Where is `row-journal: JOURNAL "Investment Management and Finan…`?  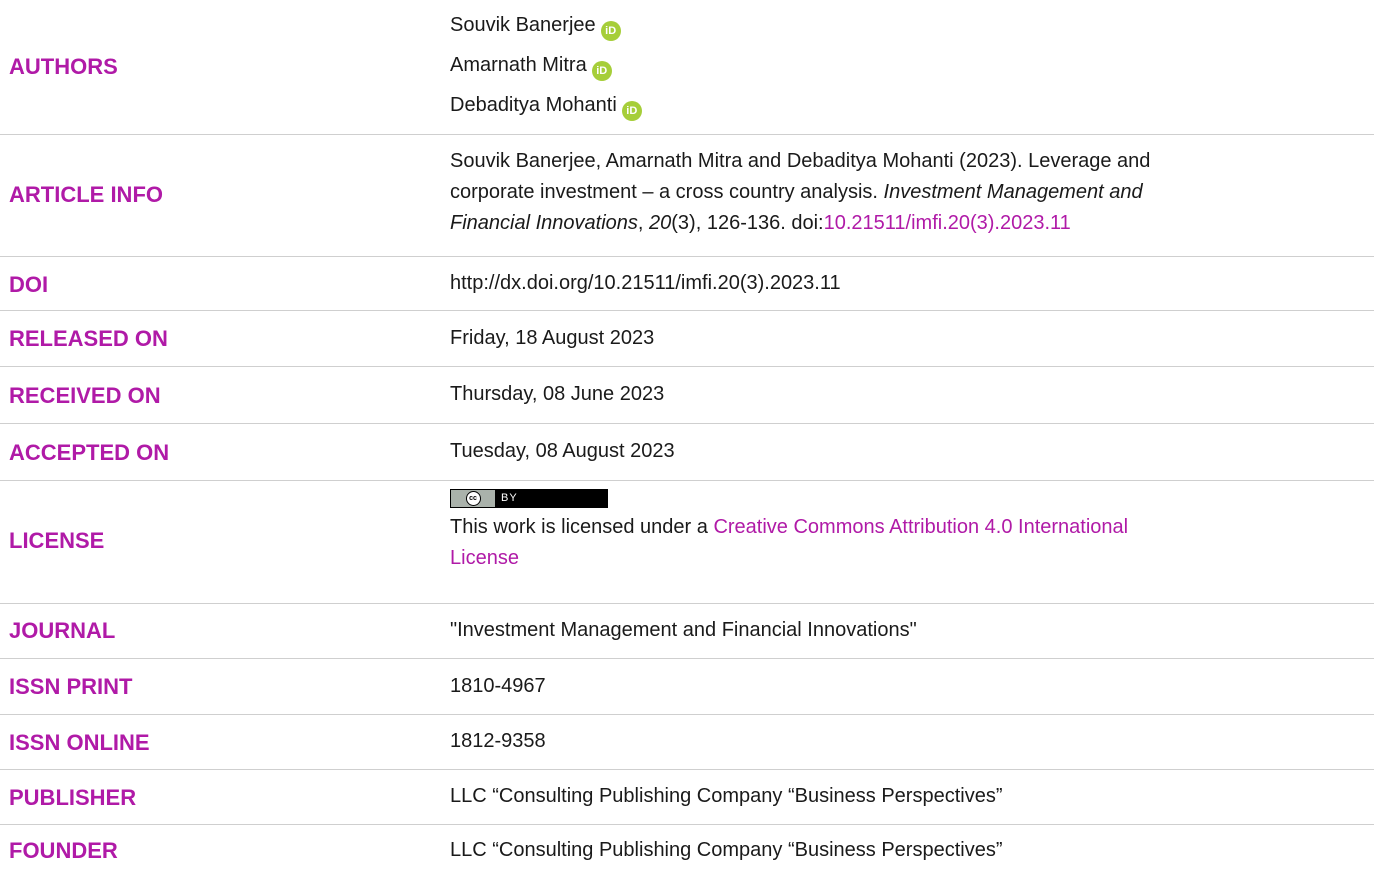
row-journal: JOURNAL "Investment Management and Finan… is located at coordinates (687, 631).